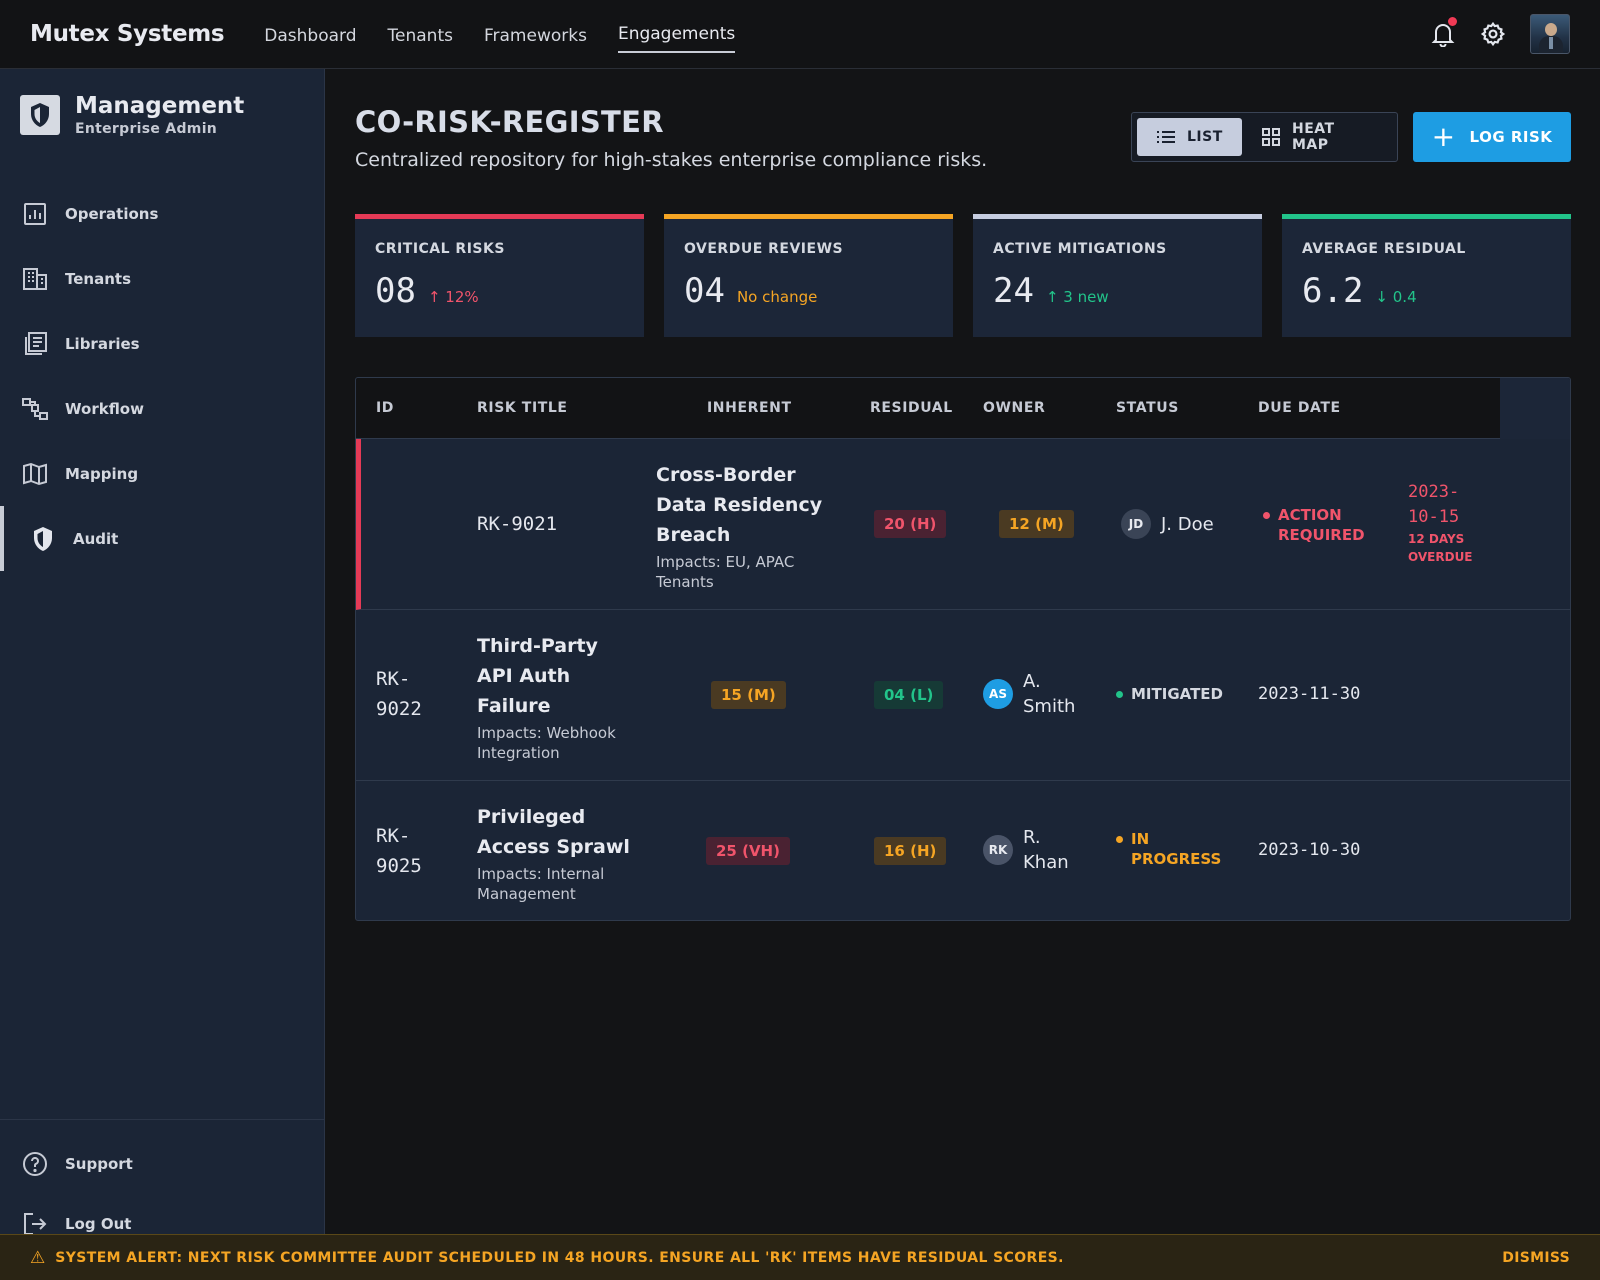 The image size is (1600, 1280). I want to click on risk-impact: Impacts: Internal Management, so click(541, 884).